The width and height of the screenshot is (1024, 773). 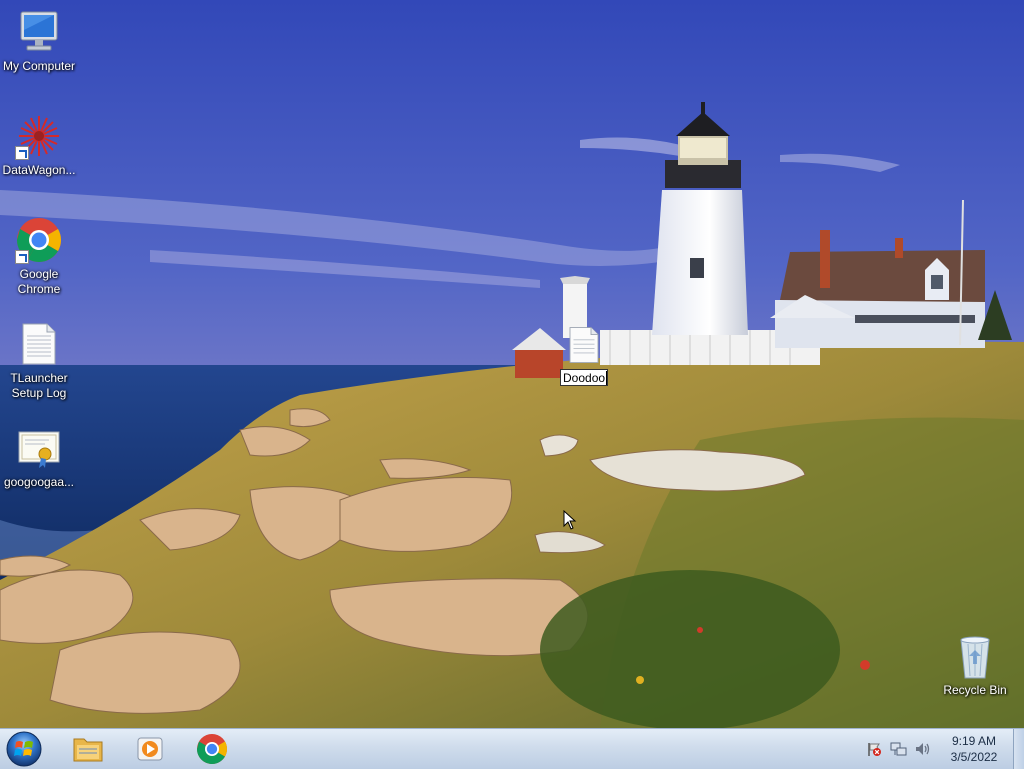 I want to click on desktop-icon-label: Recycle Bin, so click(x=975, y=690).